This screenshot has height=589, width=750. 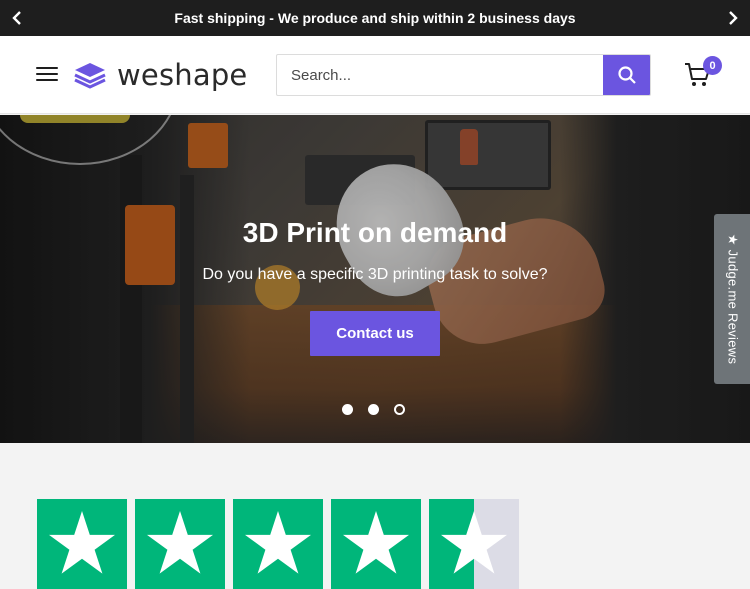 What do you see at coordinates (375, 333) in the screenshot?
I see `contact-us-button: Contact us` at bounding box center [375, 333].